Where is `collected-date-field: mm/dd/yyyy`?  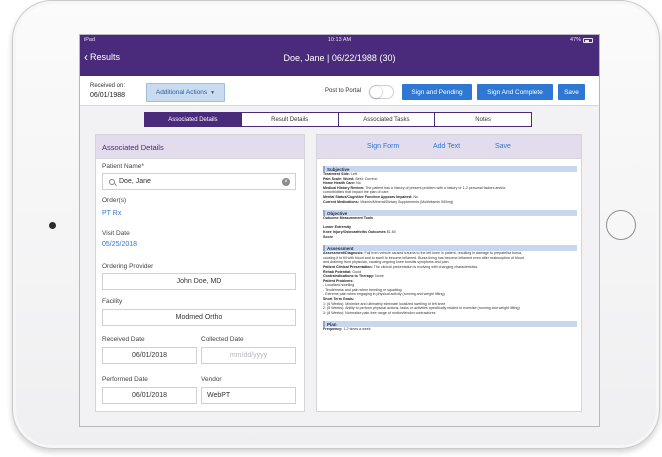 collected-date-field: mm/dd/yyyy is located at coordinates (248, 355).